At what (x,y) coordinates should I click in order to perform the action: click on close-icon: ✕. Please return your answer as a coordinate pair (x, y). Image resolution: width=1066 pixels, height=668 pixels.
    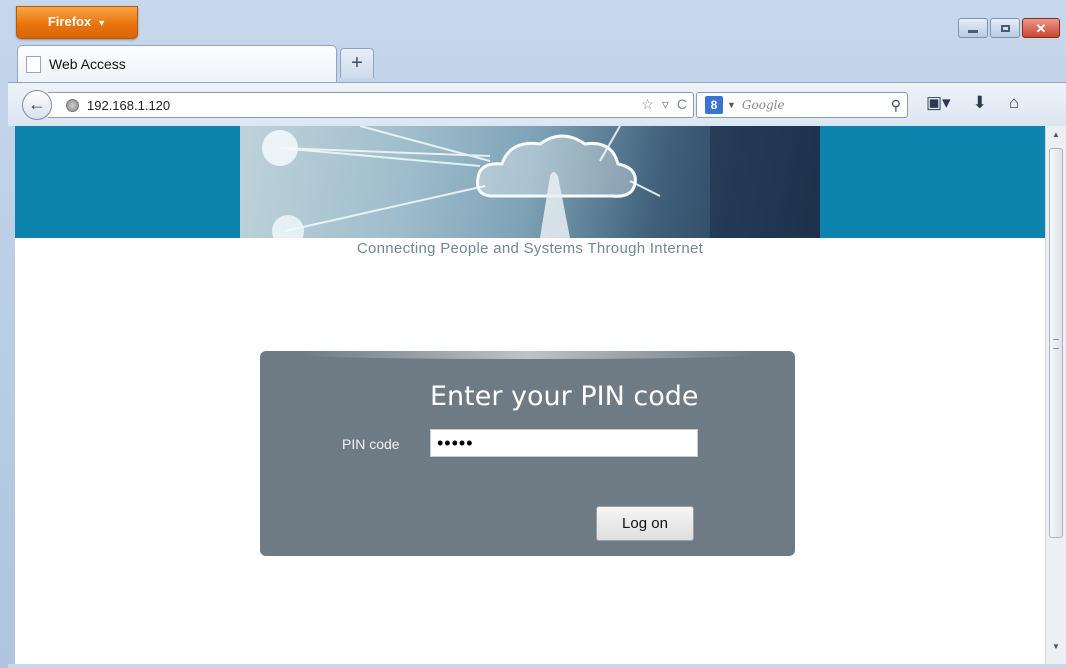
    Looking at the image, I should click on (1041, 28).